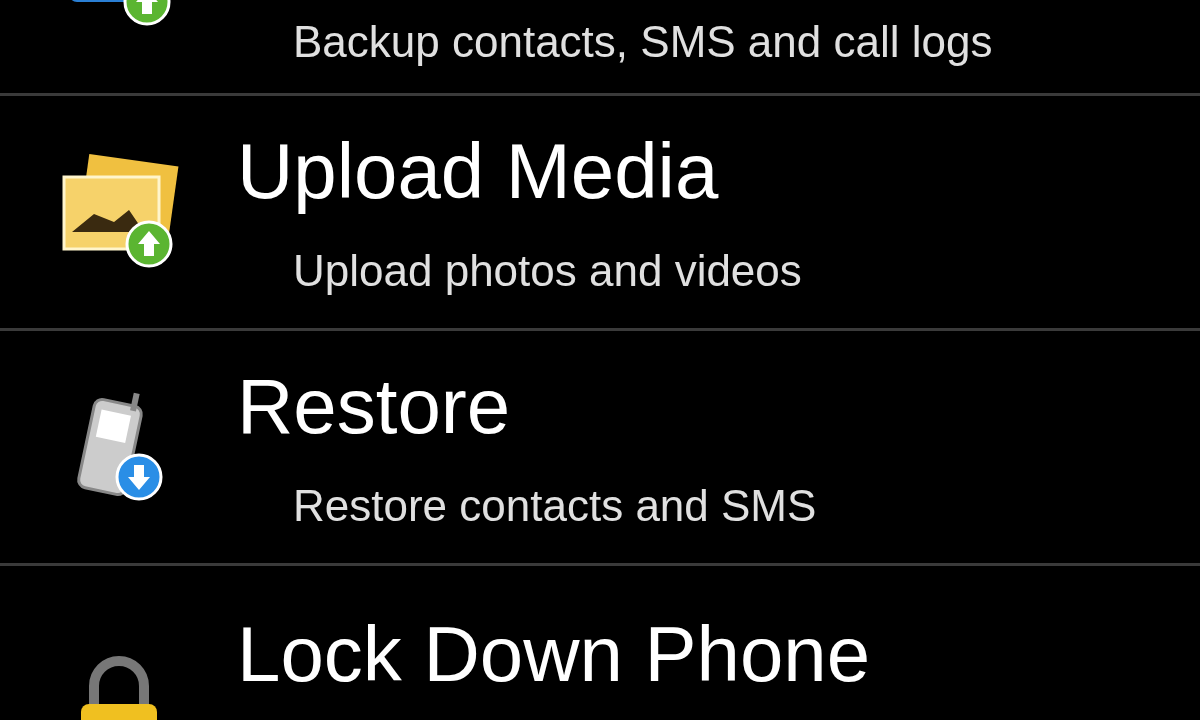 The width and height of the screenshot is (1200, 720). What do you see at coordinates (554, 654) in the screenshot?
I see `menu-item-title: Lock Down Phone` at bounding box center [554, 654].